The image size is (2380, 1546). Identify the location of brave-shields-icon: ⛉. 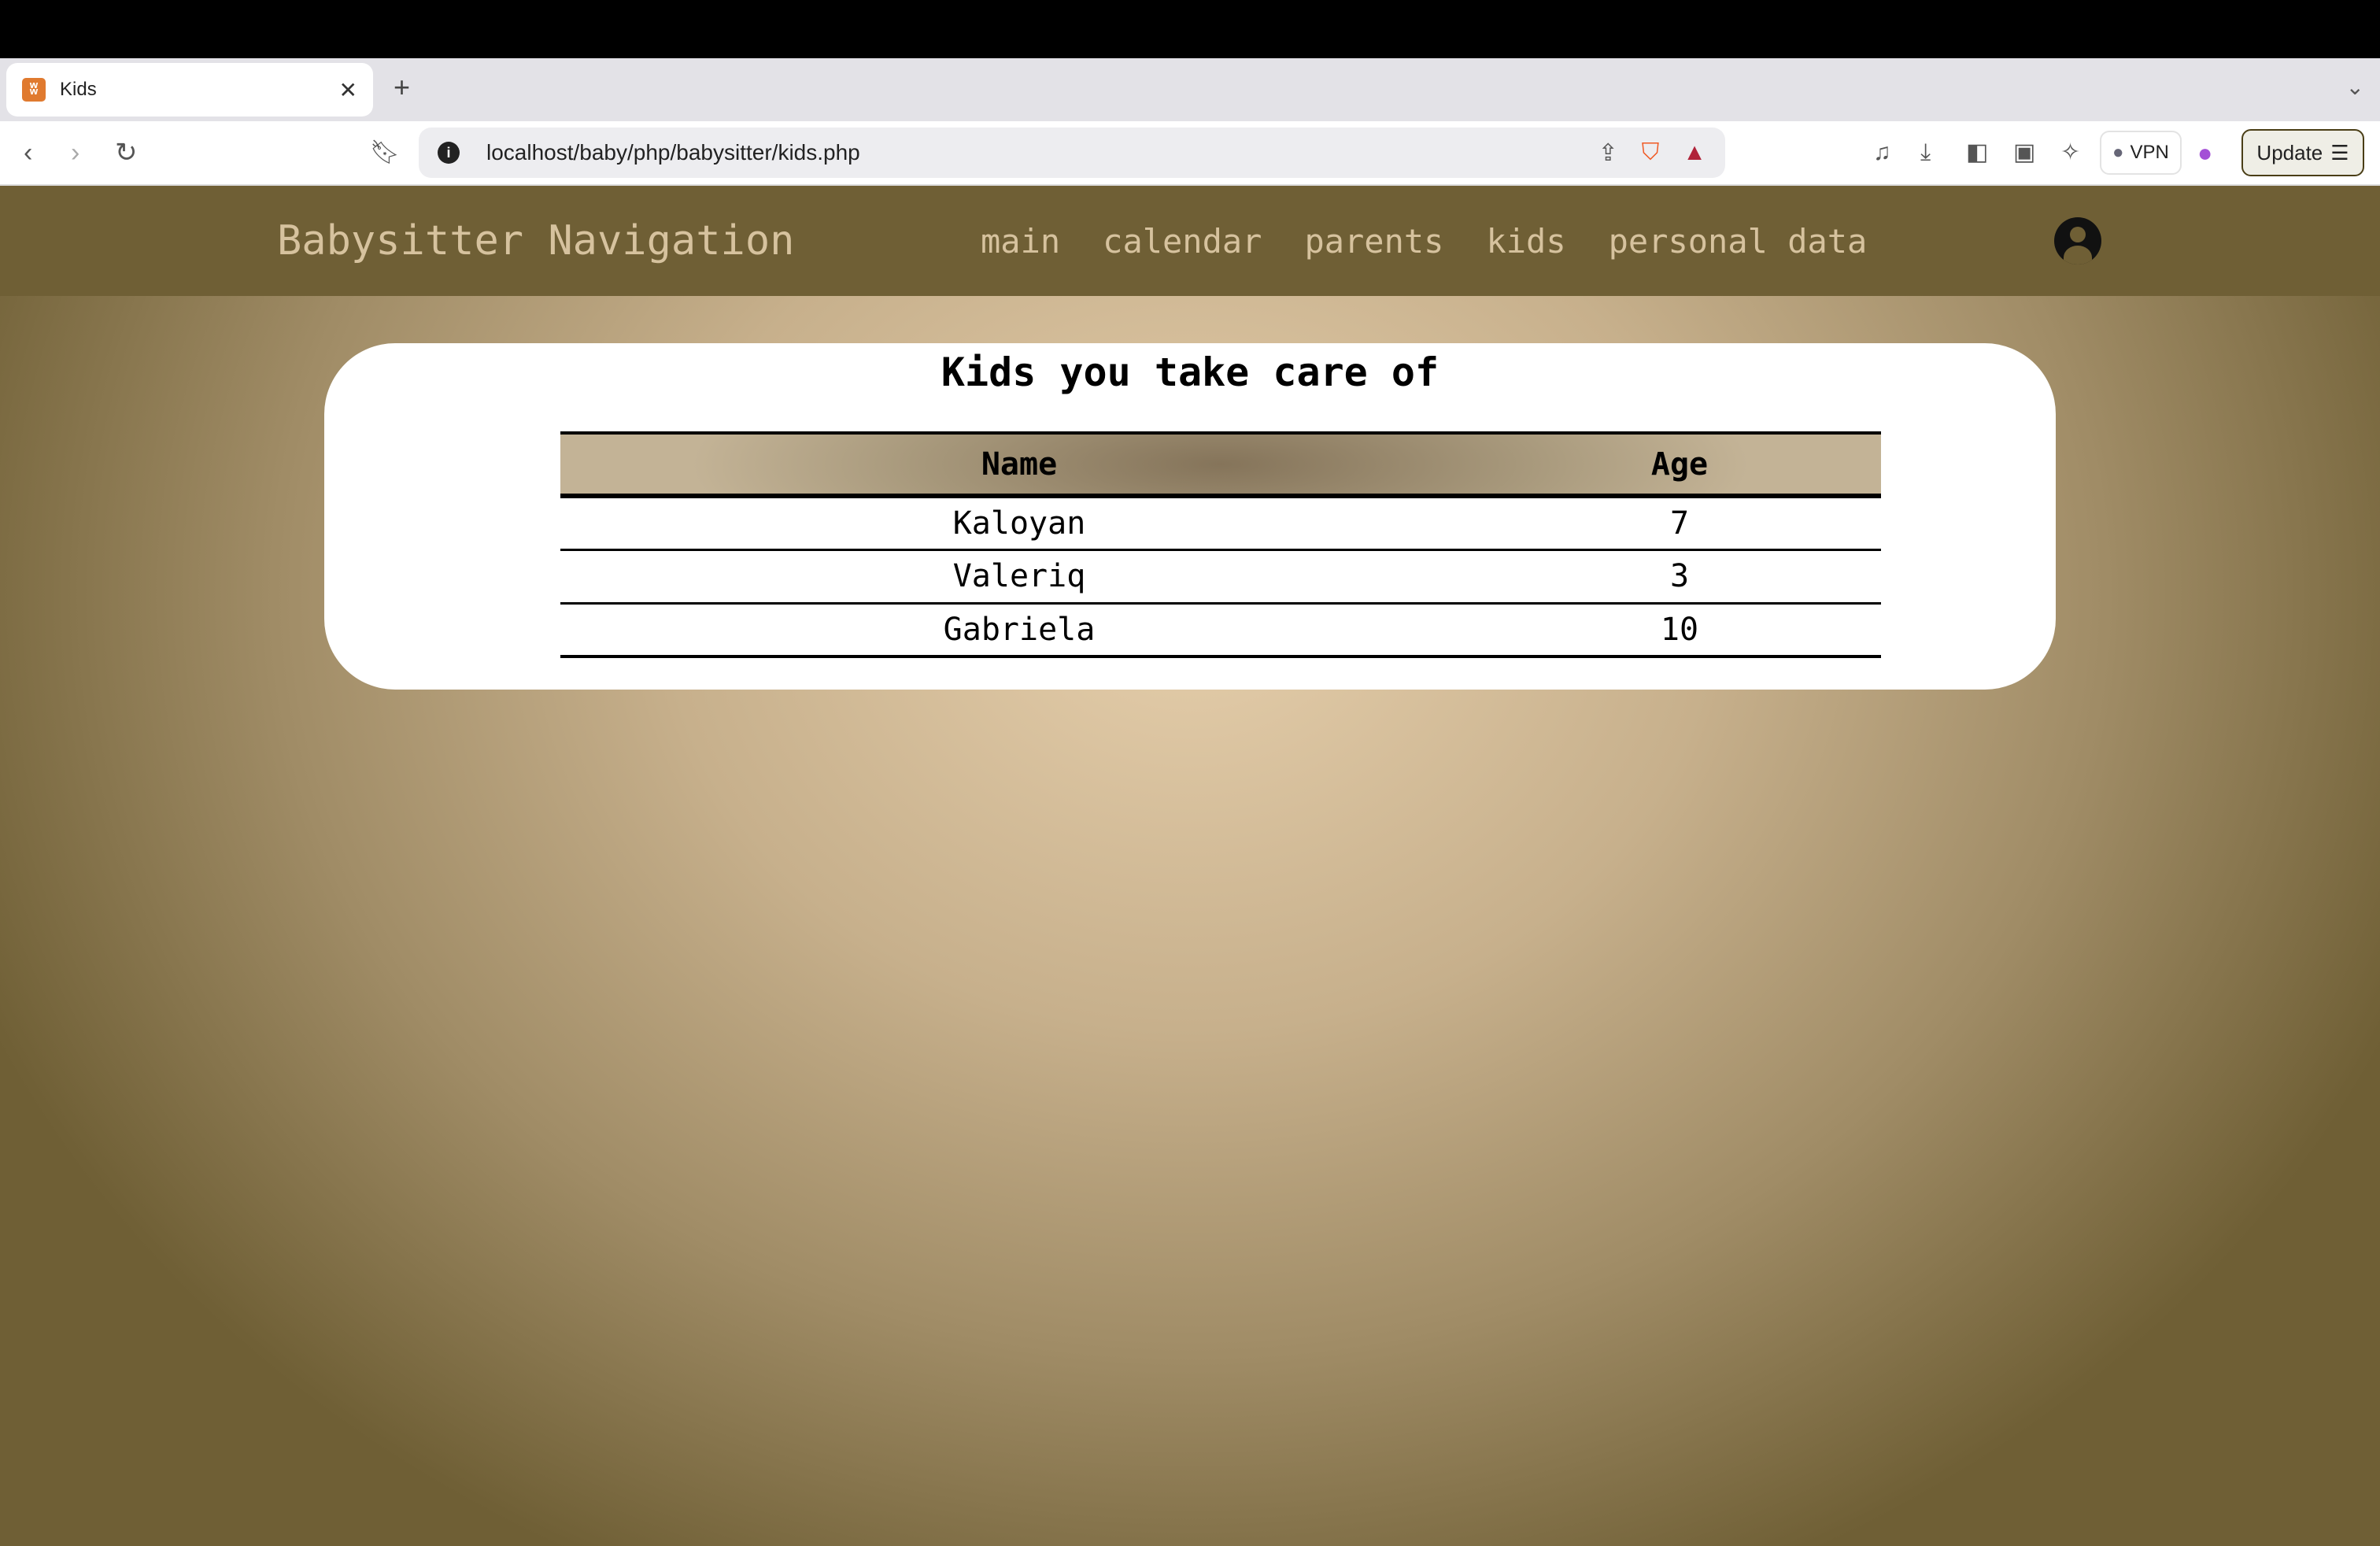
(1651, 152).